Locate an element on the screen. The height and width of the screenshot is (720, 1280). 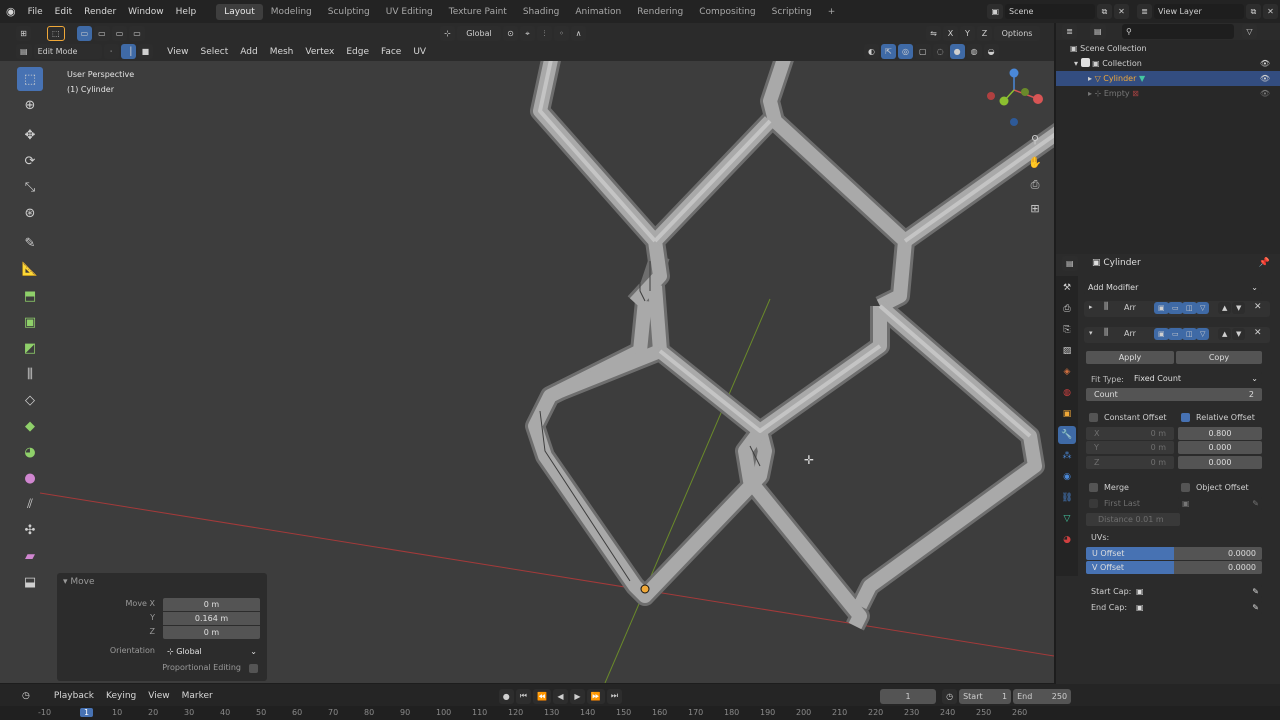
view-layer-remove-icon: ✕ is located at coordinates (1270, 11).